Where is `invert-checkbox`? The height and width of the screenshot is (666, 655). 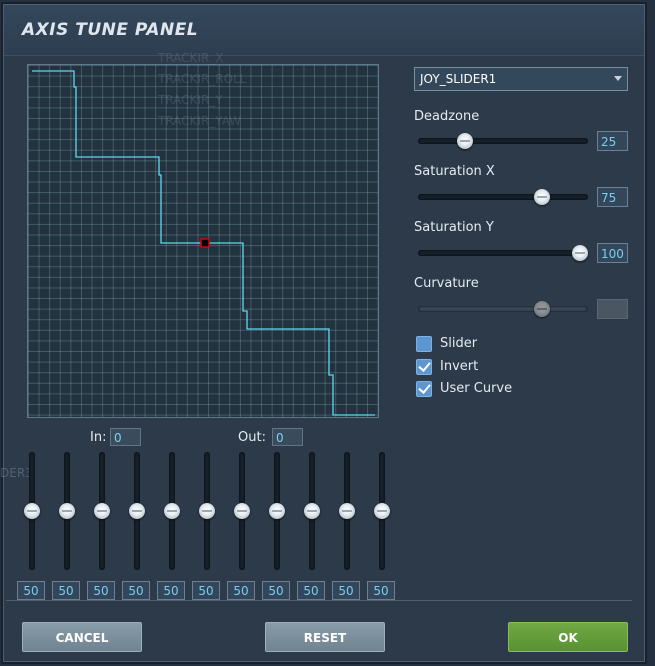 invert-checkbox is located at coordinates (424, 367).